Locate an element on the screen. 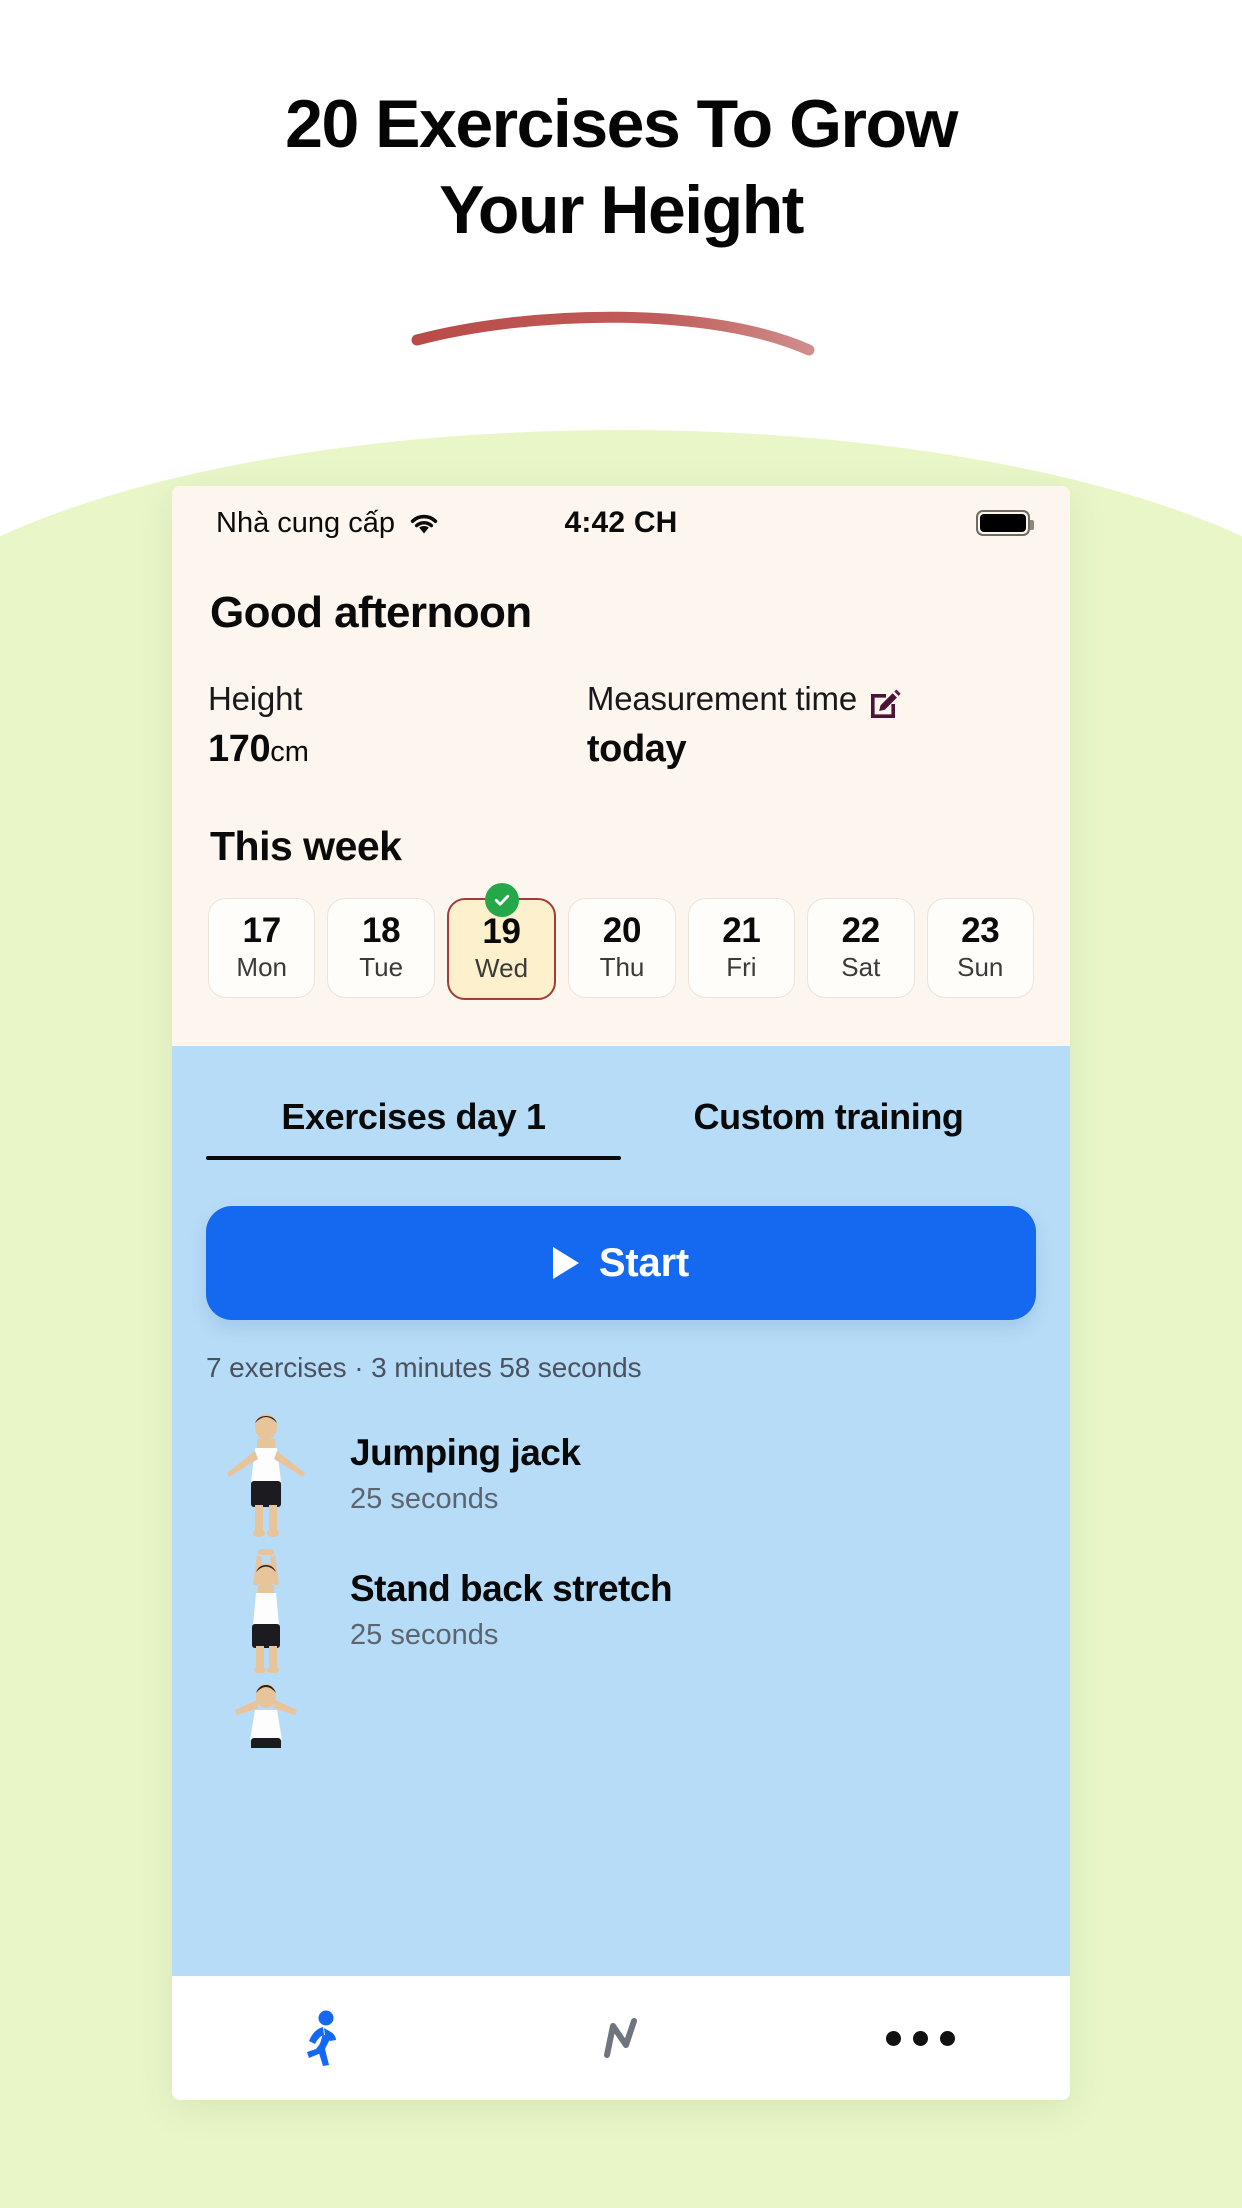  day-number: 22 is located at coordinates (861, 930).